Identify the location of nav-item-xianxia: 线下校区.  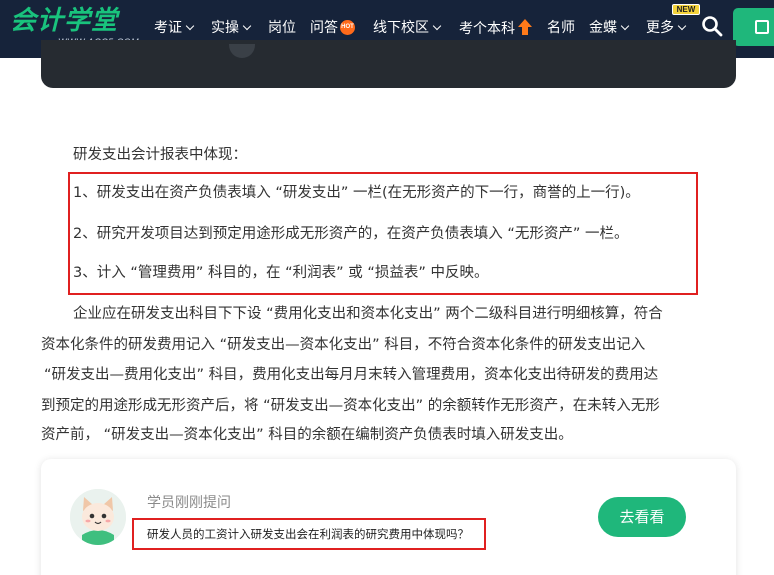
(407, 28).